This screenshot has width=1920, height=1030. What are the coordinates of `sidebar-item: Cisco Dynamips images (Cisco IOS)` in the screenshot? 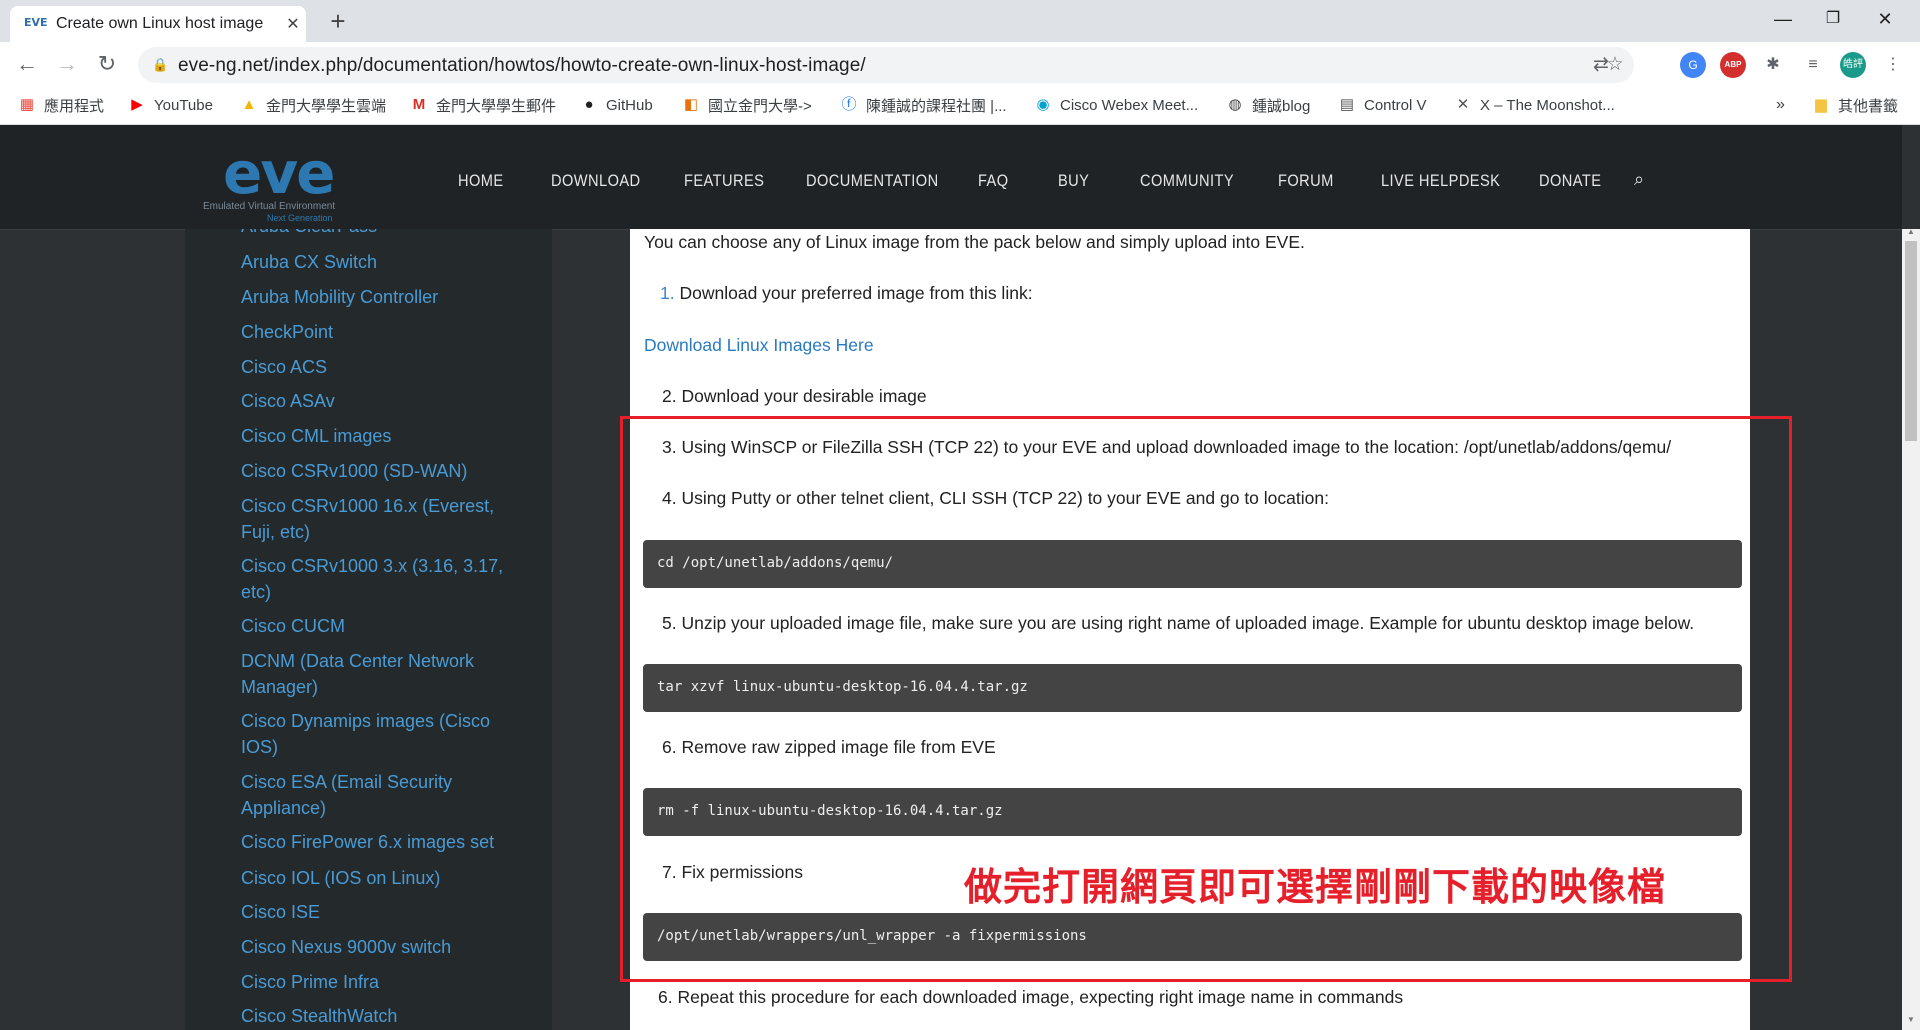 It's located at (376, 734).